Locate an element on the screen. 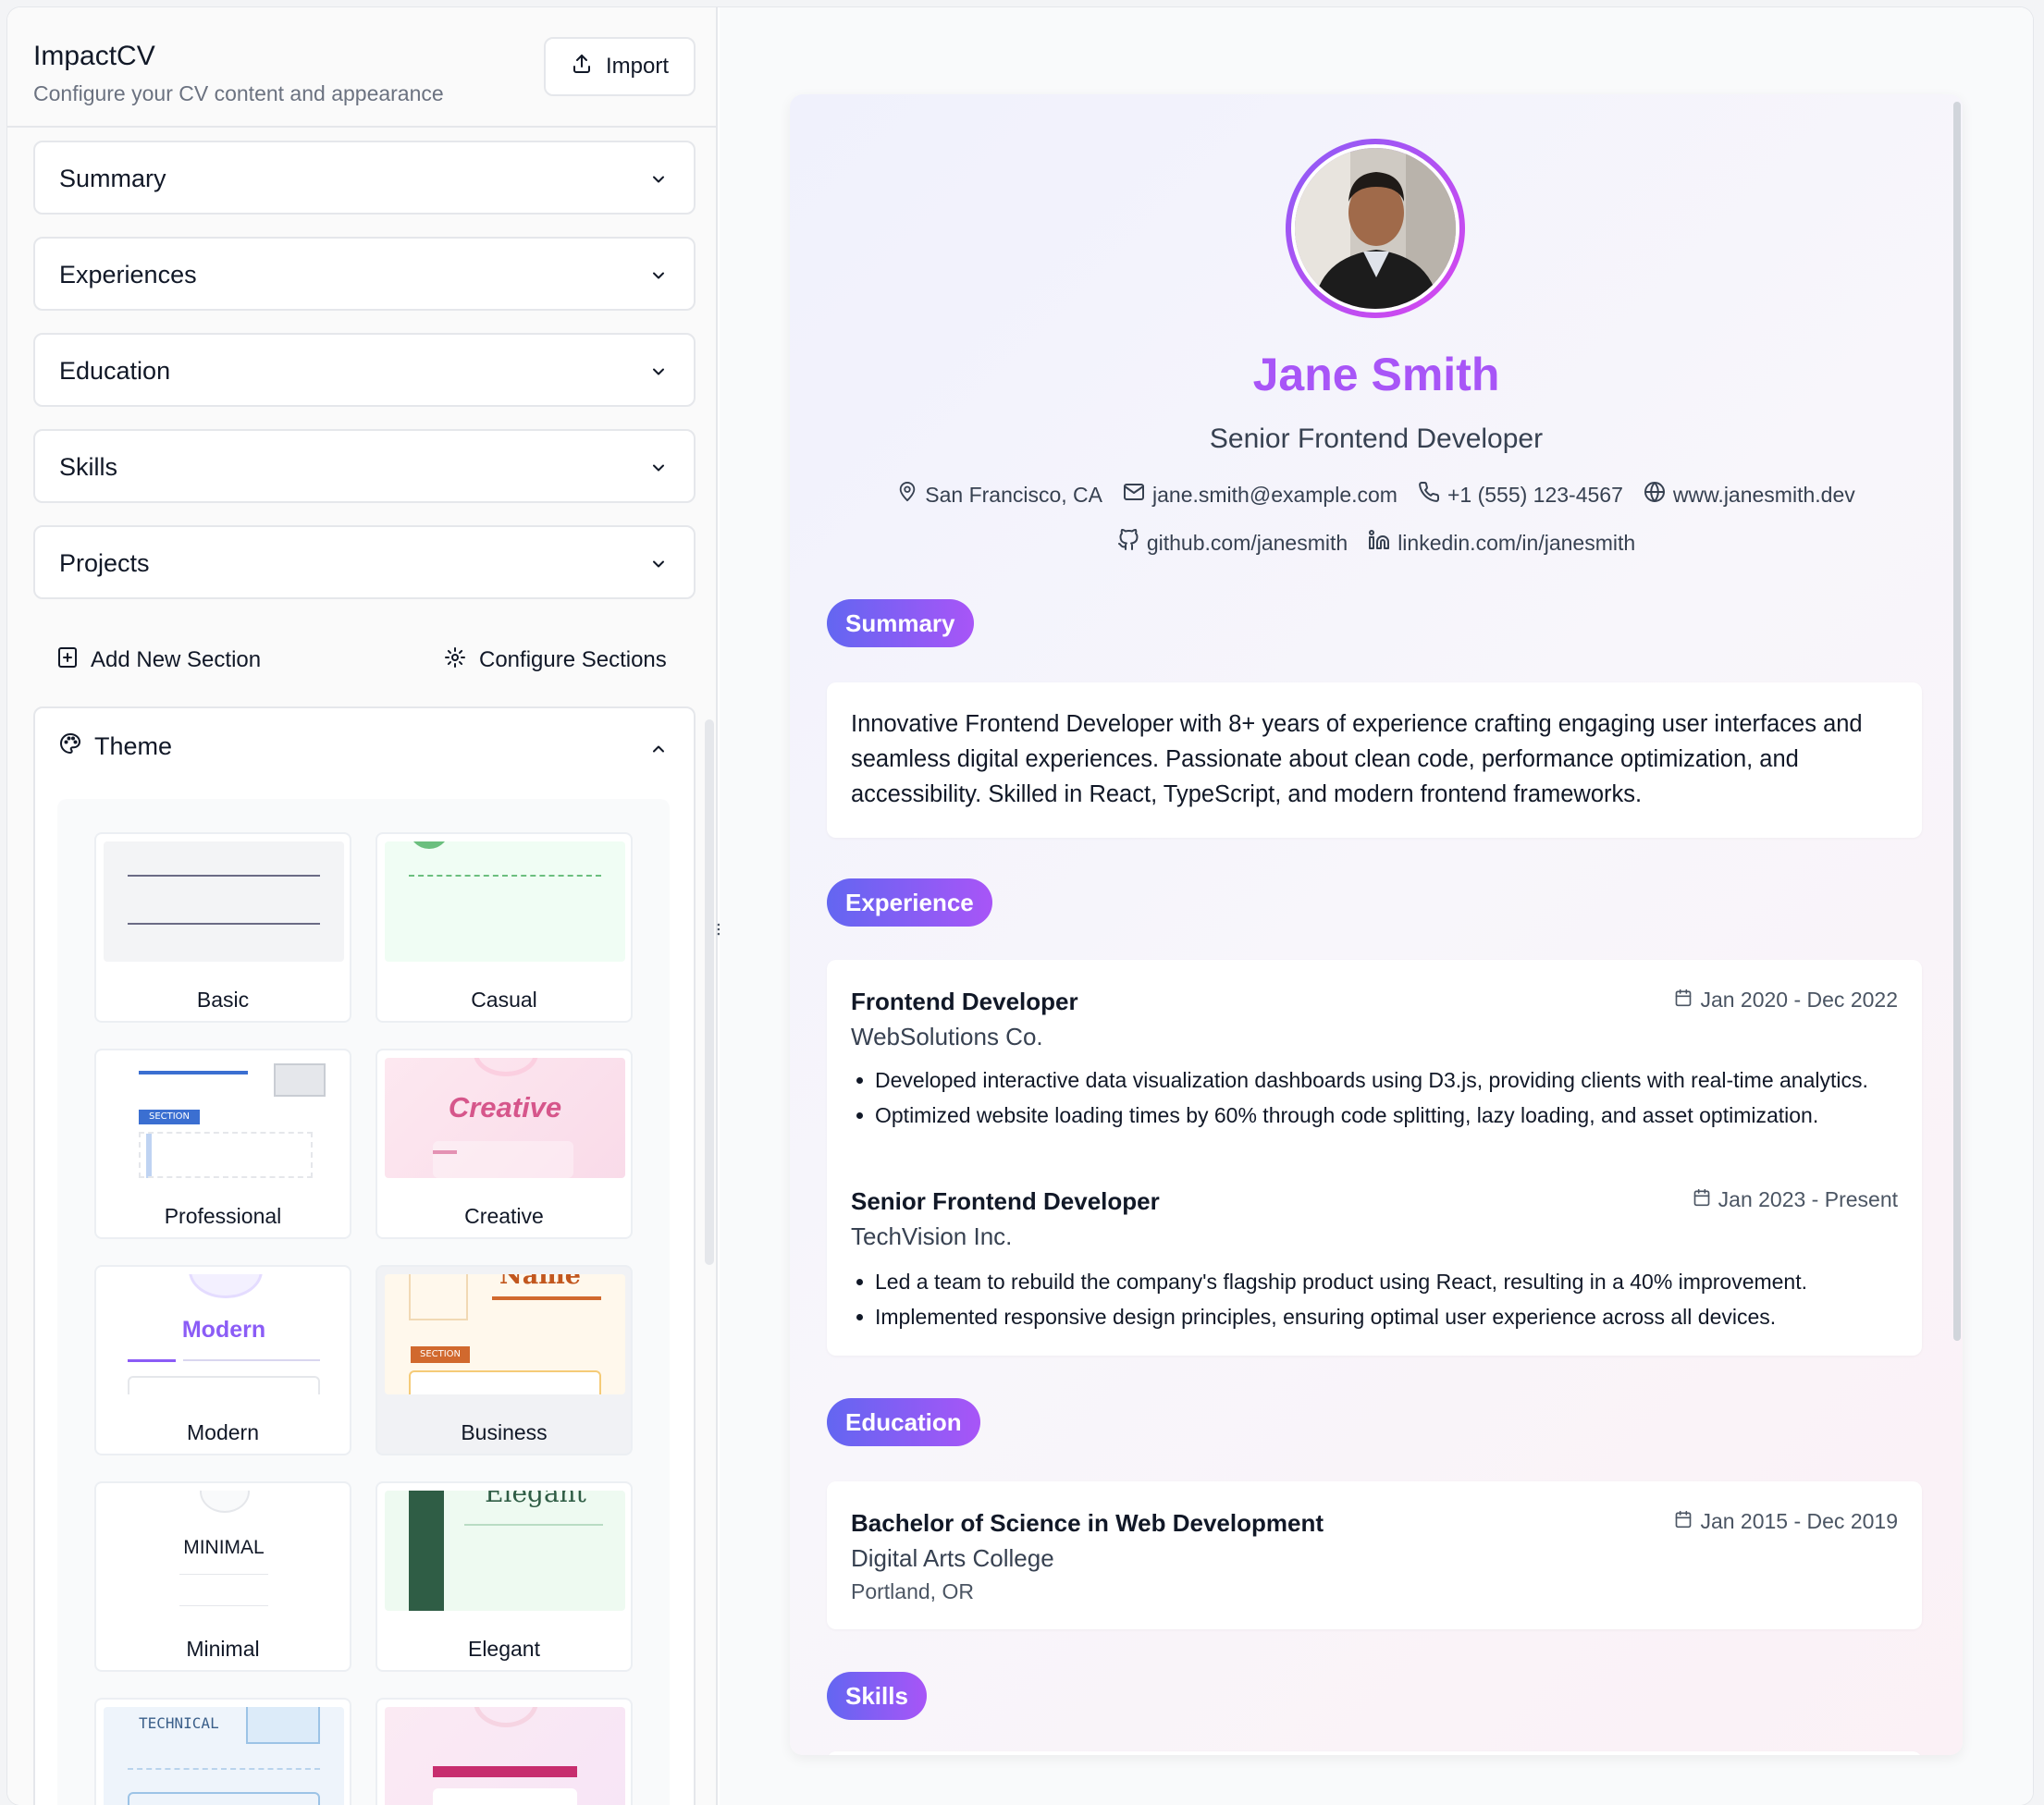 The image size is (2044, 1805). contact-github: github.com/janesmith is located at coordinates (1232, 542).